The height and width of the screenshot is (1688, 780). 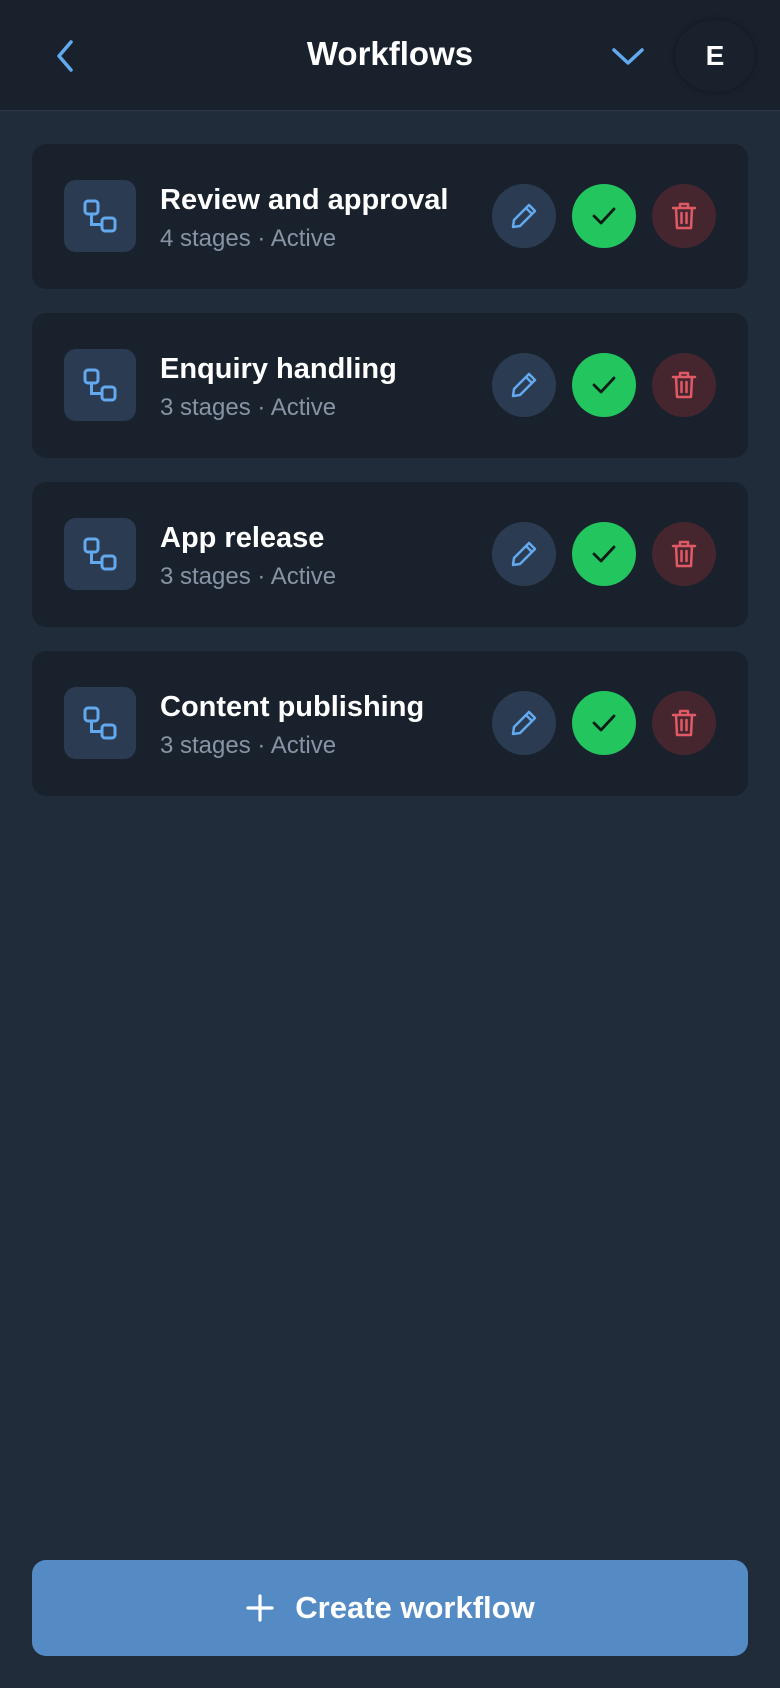 What do you see at coordinates (415, 1607) in the screenshot?
I see `create-workflow-label: Create workflow` at bounding box center [415, 1607].